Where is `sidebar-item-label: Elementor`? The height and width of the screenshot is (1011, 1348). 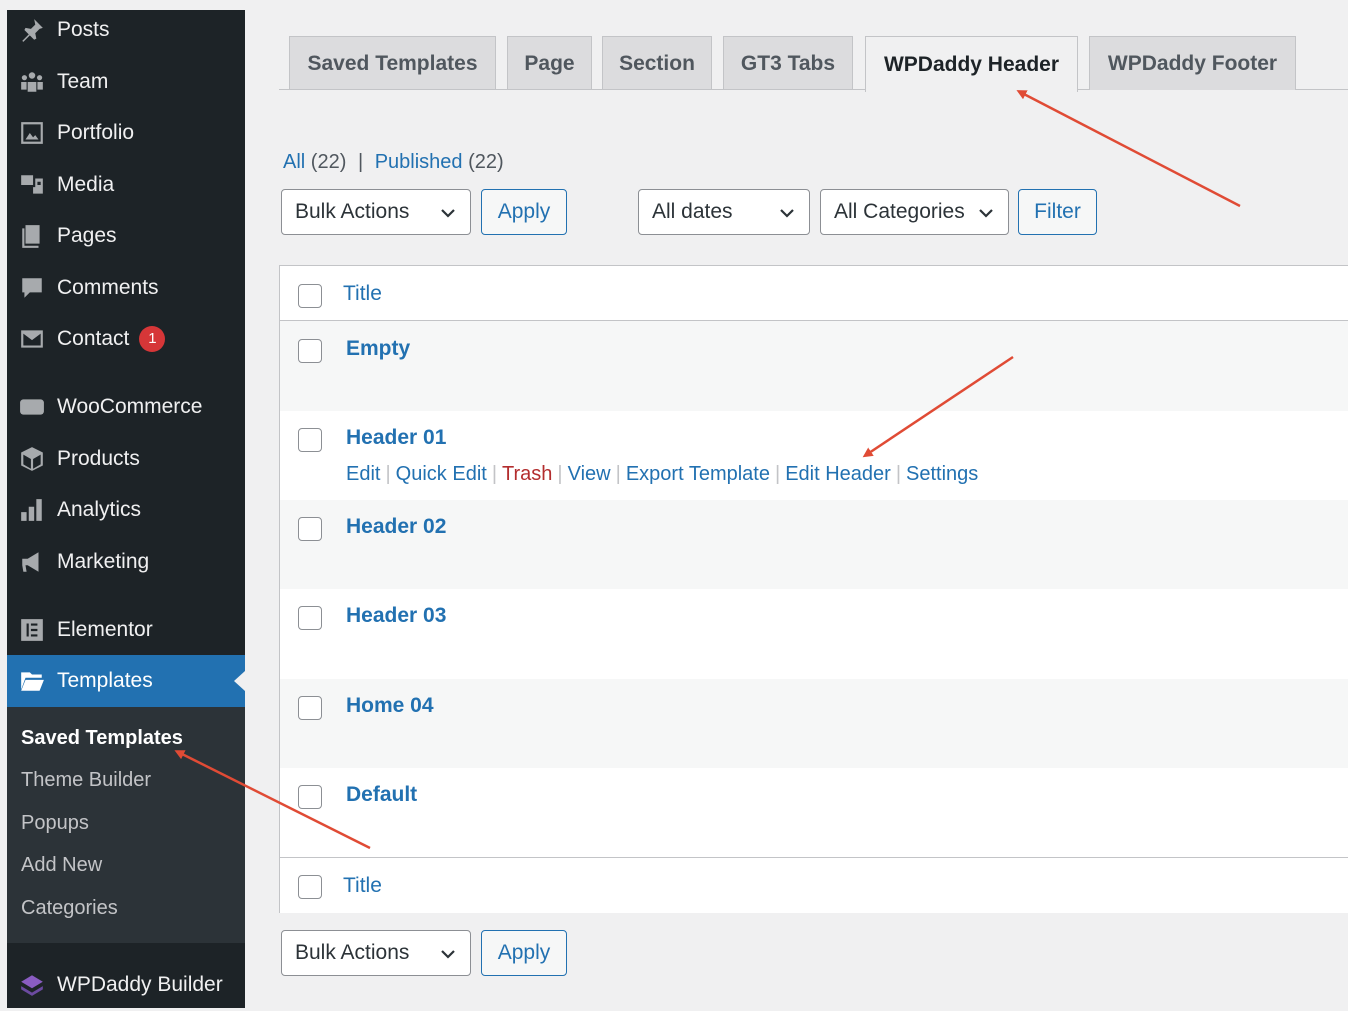
sidebar-item-label: Elementor is located at coordinates (105, 629).